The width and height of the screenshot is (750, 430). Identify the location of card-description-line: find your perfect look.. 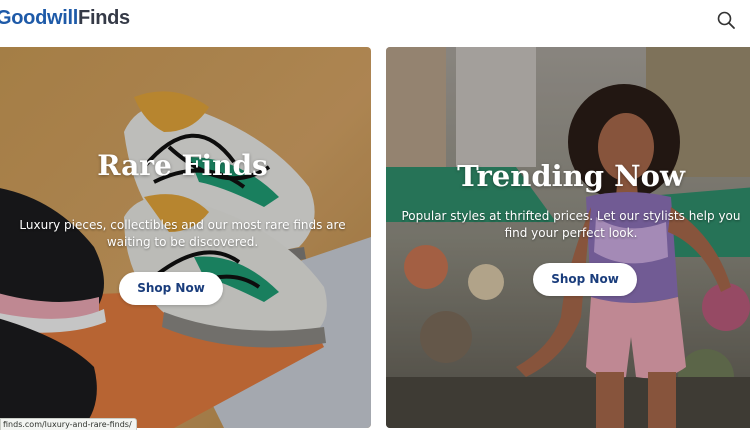
(571, 233).